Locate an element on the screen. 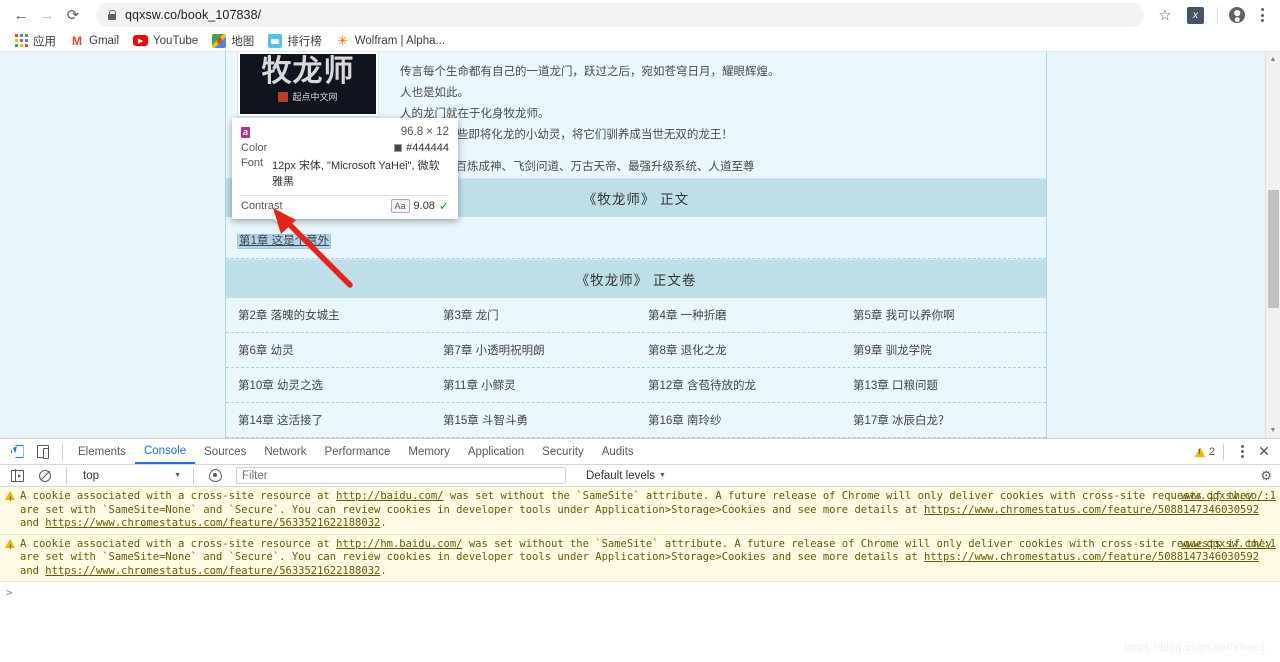 Image resolution: width=1280 pixels, height=662 pixels. chapter-link: 第9章 驯龙学院 is located at coordinates (892, 351).